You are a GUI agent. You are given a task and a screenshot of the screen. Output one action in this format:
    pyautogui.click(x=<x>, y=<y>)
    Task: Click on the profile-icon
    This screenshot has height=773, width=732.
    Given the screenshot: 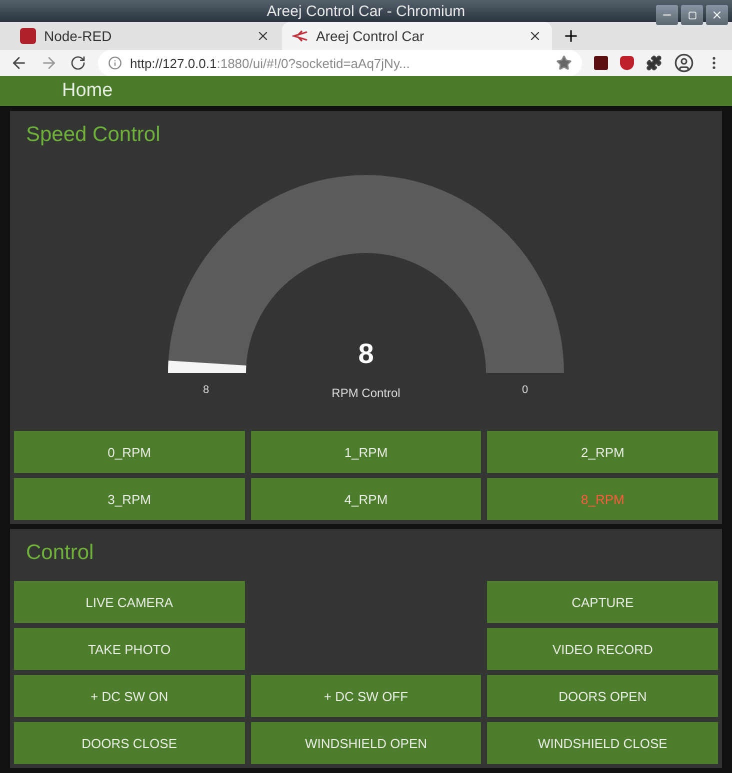 What is the action you would take?
    pyautogui.click(x=684, y=63)
    